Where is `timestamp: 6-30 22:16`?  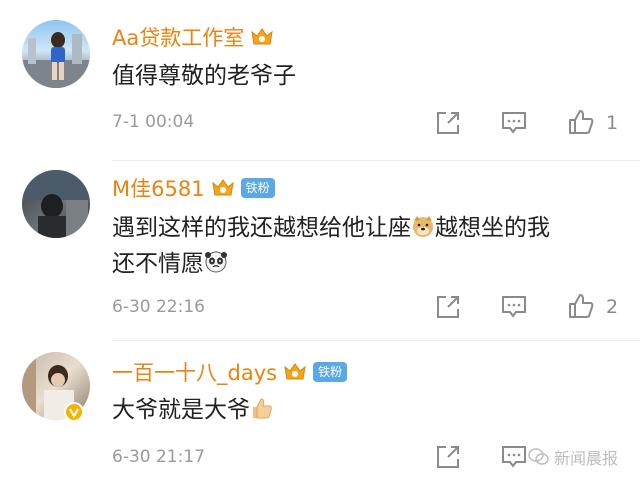
timestamp: 6-30 22:16 is located at coordinates (158, 307).